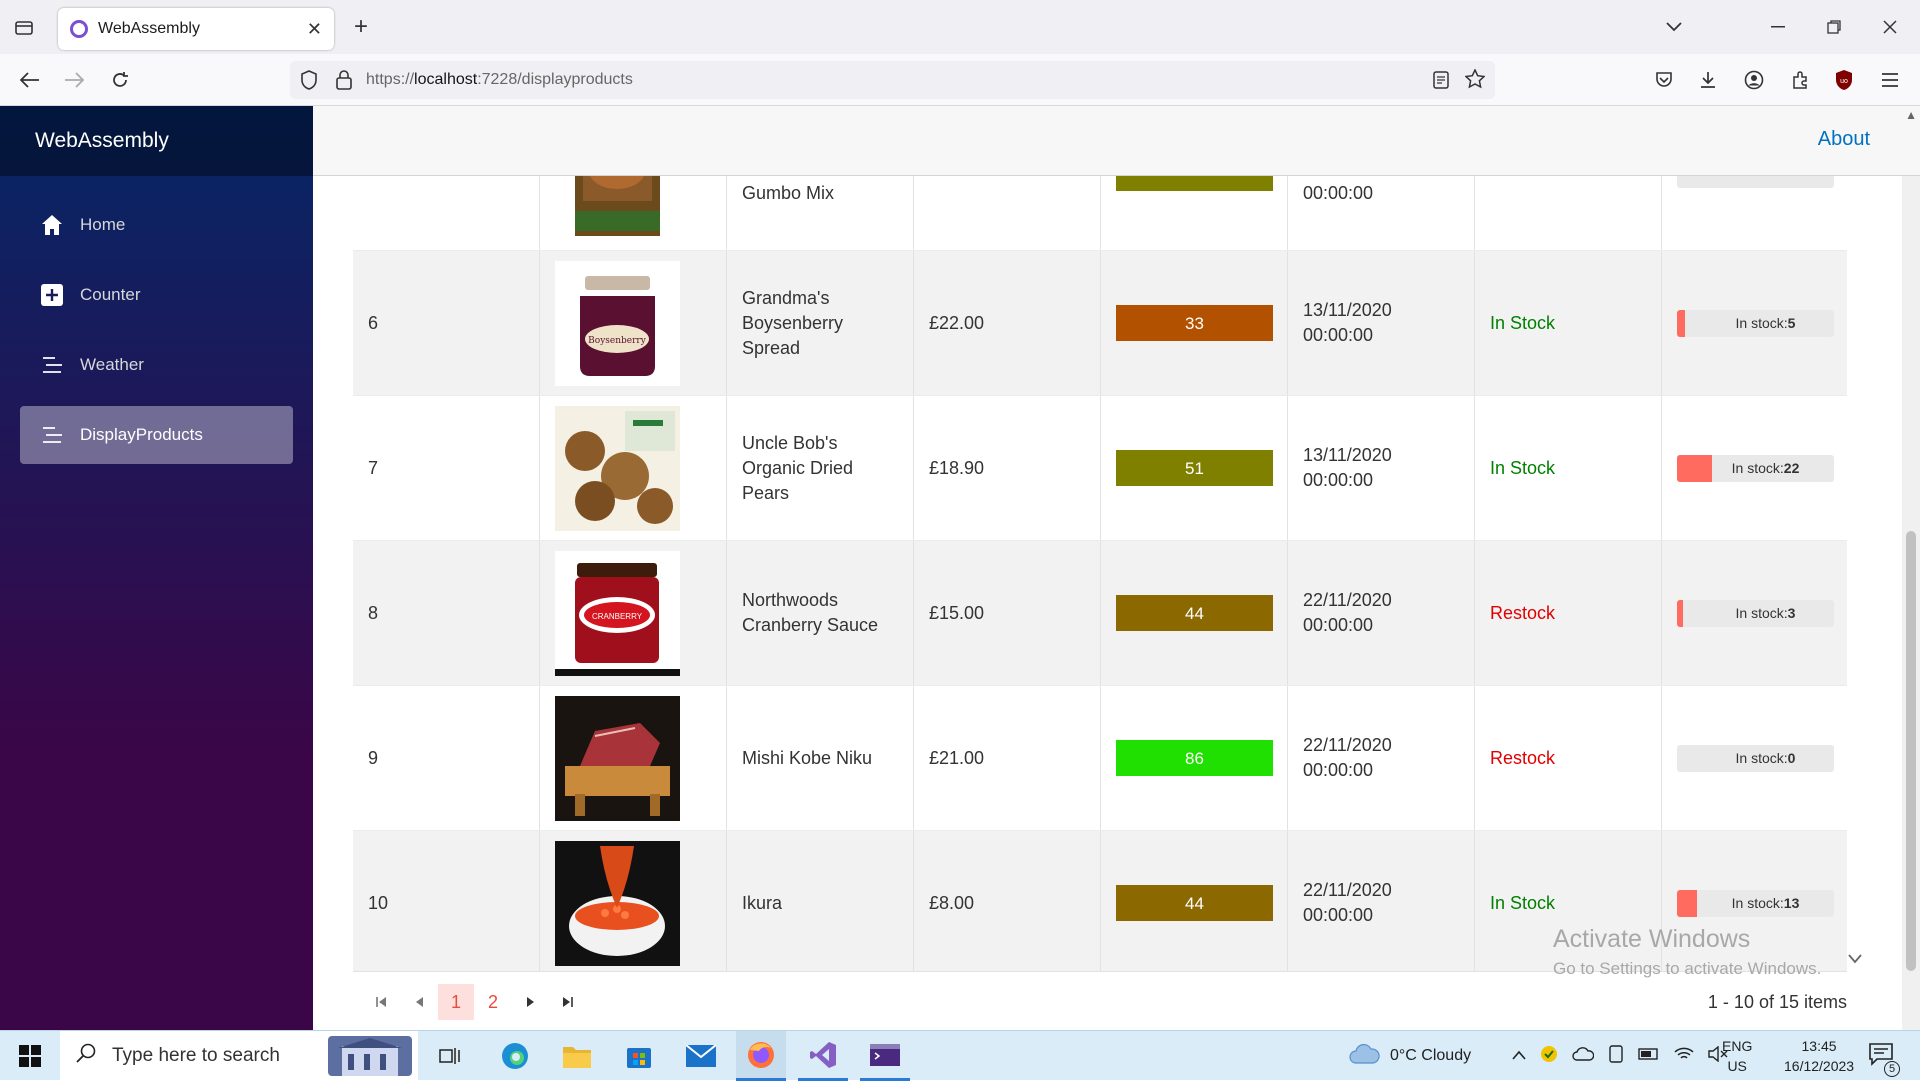 This screenshot has width=1920, height=1082. Describe the element at coordinates (361, 27) in the screenshot. I see `new-tab-icon: +` at that location.